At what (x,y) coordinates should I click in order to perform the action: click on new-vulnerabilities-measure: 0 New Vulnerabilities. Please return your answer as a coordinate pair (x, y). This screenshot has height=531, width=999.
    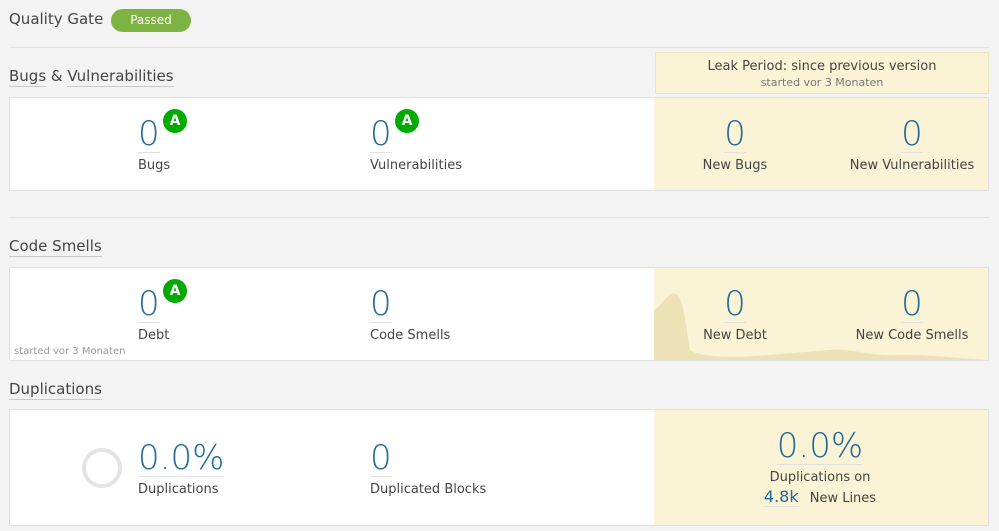
    Looking at the image, I should click on (912, 144).